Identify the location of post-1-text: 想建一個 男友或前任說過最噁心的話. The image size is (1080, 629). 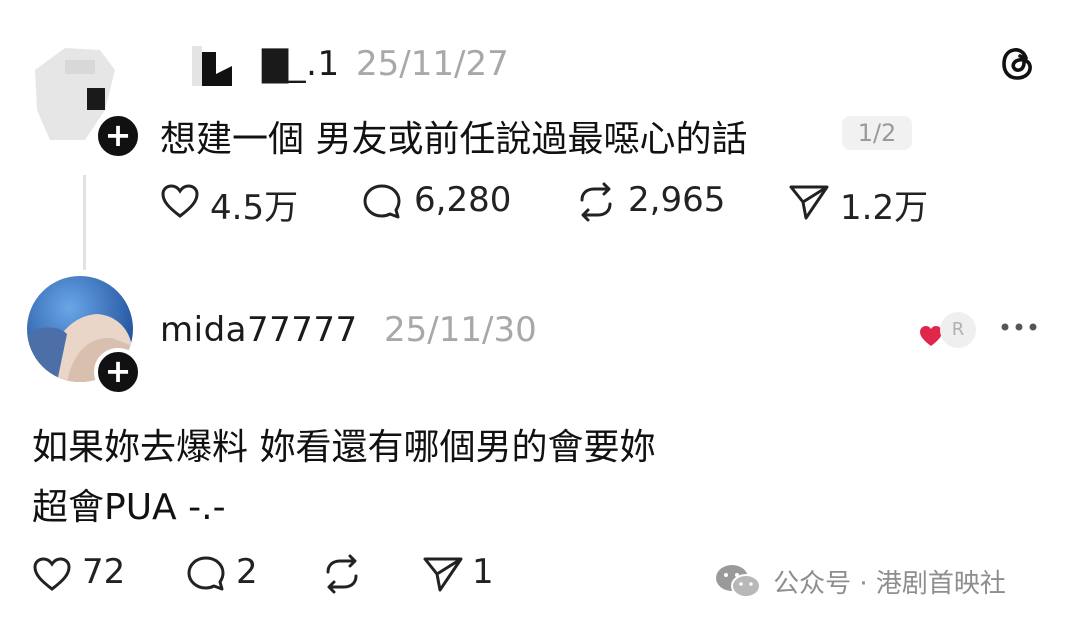
(454, 139).